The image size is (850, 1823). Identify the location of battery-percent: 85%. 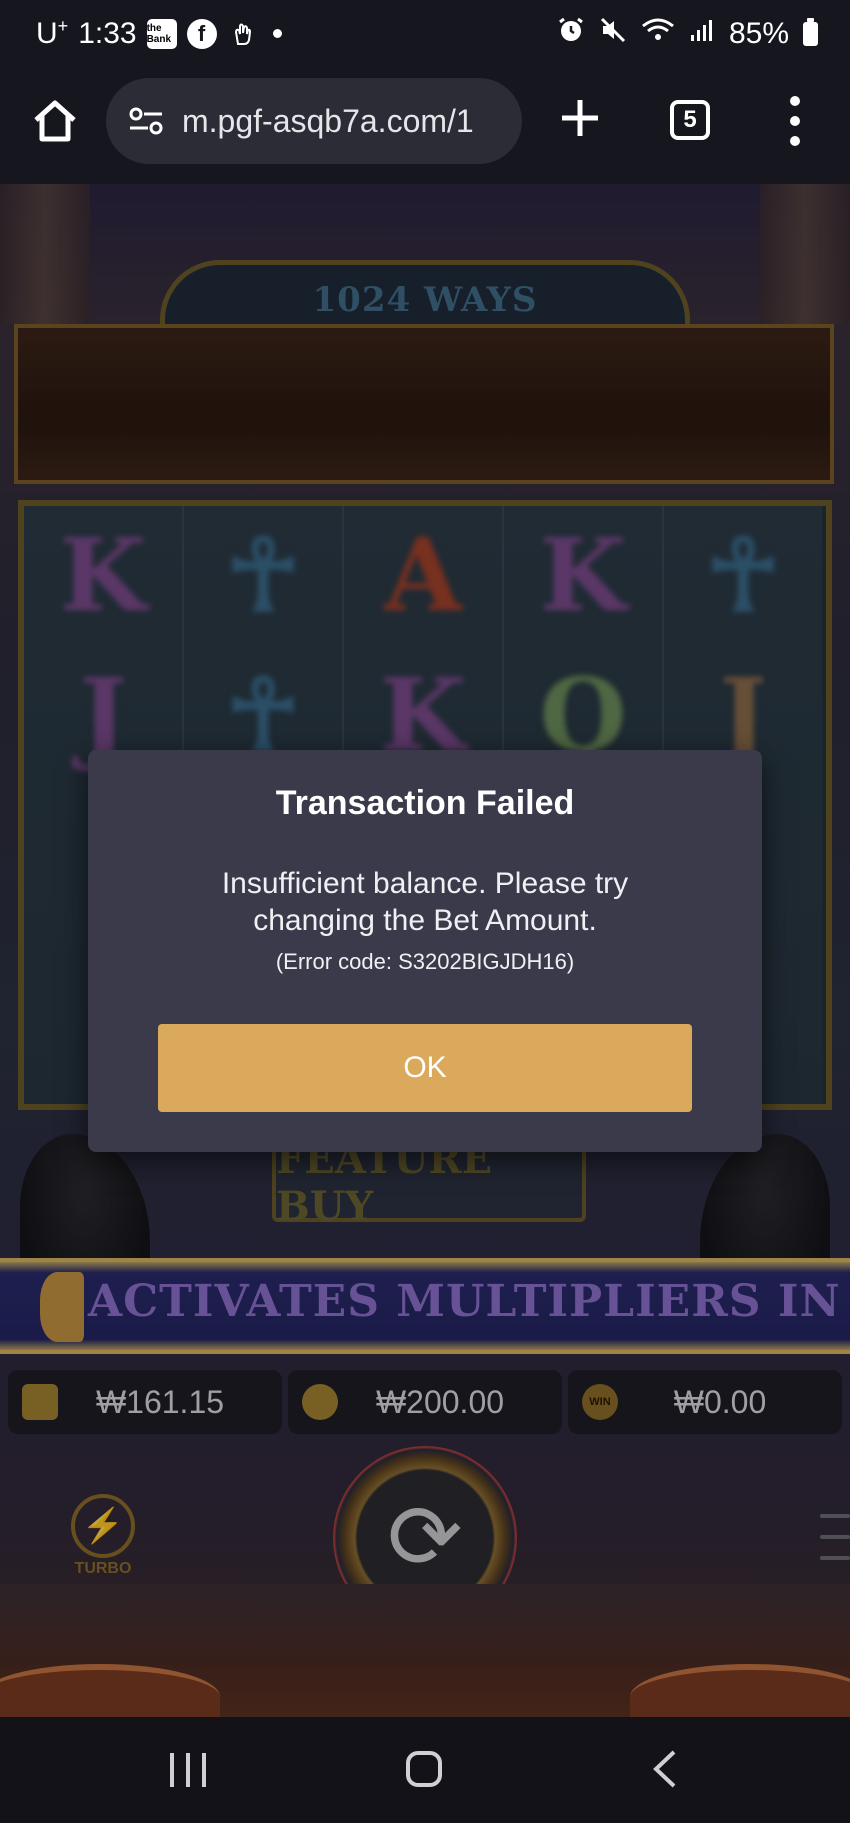
(758, 33).